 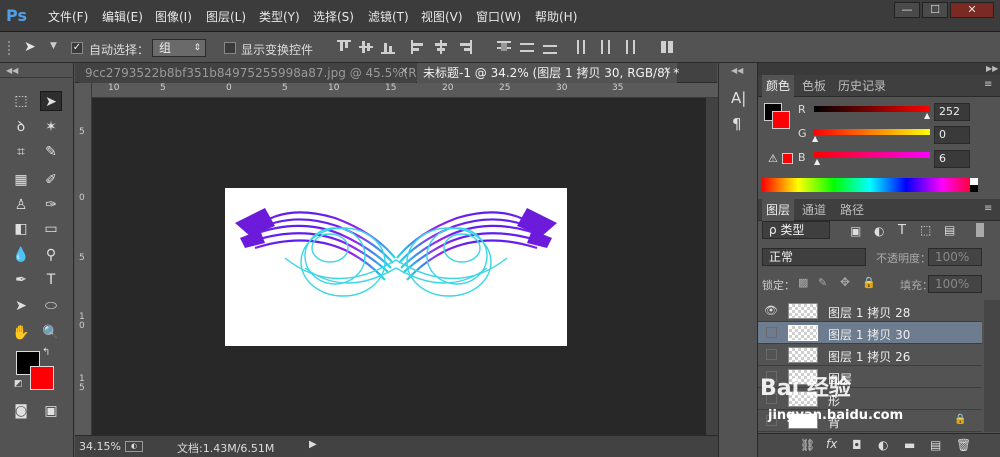 What do you see at coordinates (21, 205) in the screenshot?
I see `stamp-icon: ♙` at bounding box center [21, 205].